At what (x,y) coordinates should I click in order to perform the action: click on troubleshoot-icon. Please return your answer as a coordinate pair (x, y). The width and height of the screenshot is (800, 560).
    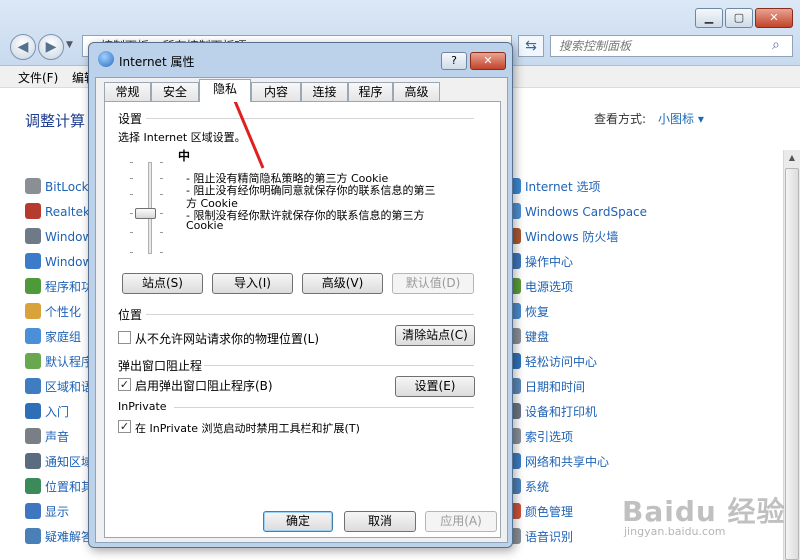
    Looking at the image, I should click on (33, 536).